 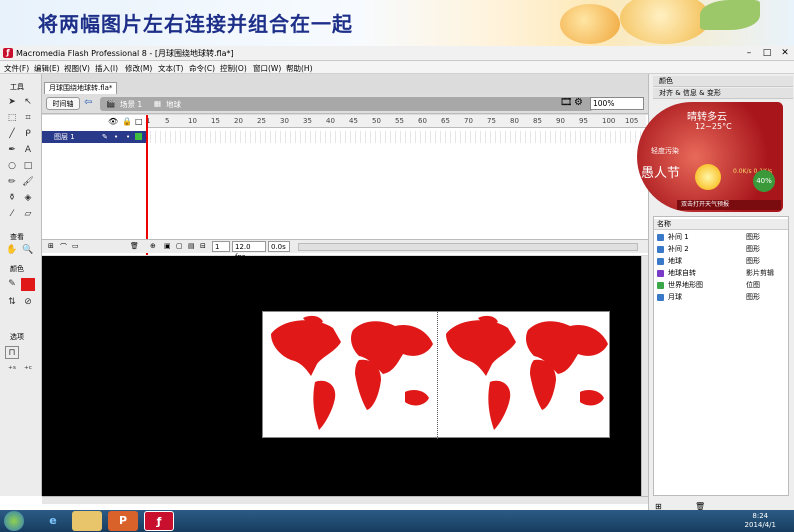 What do you see at coordinates (14, 521) in the screenshot?
I see `start-button` at bounding box center [14, 521].